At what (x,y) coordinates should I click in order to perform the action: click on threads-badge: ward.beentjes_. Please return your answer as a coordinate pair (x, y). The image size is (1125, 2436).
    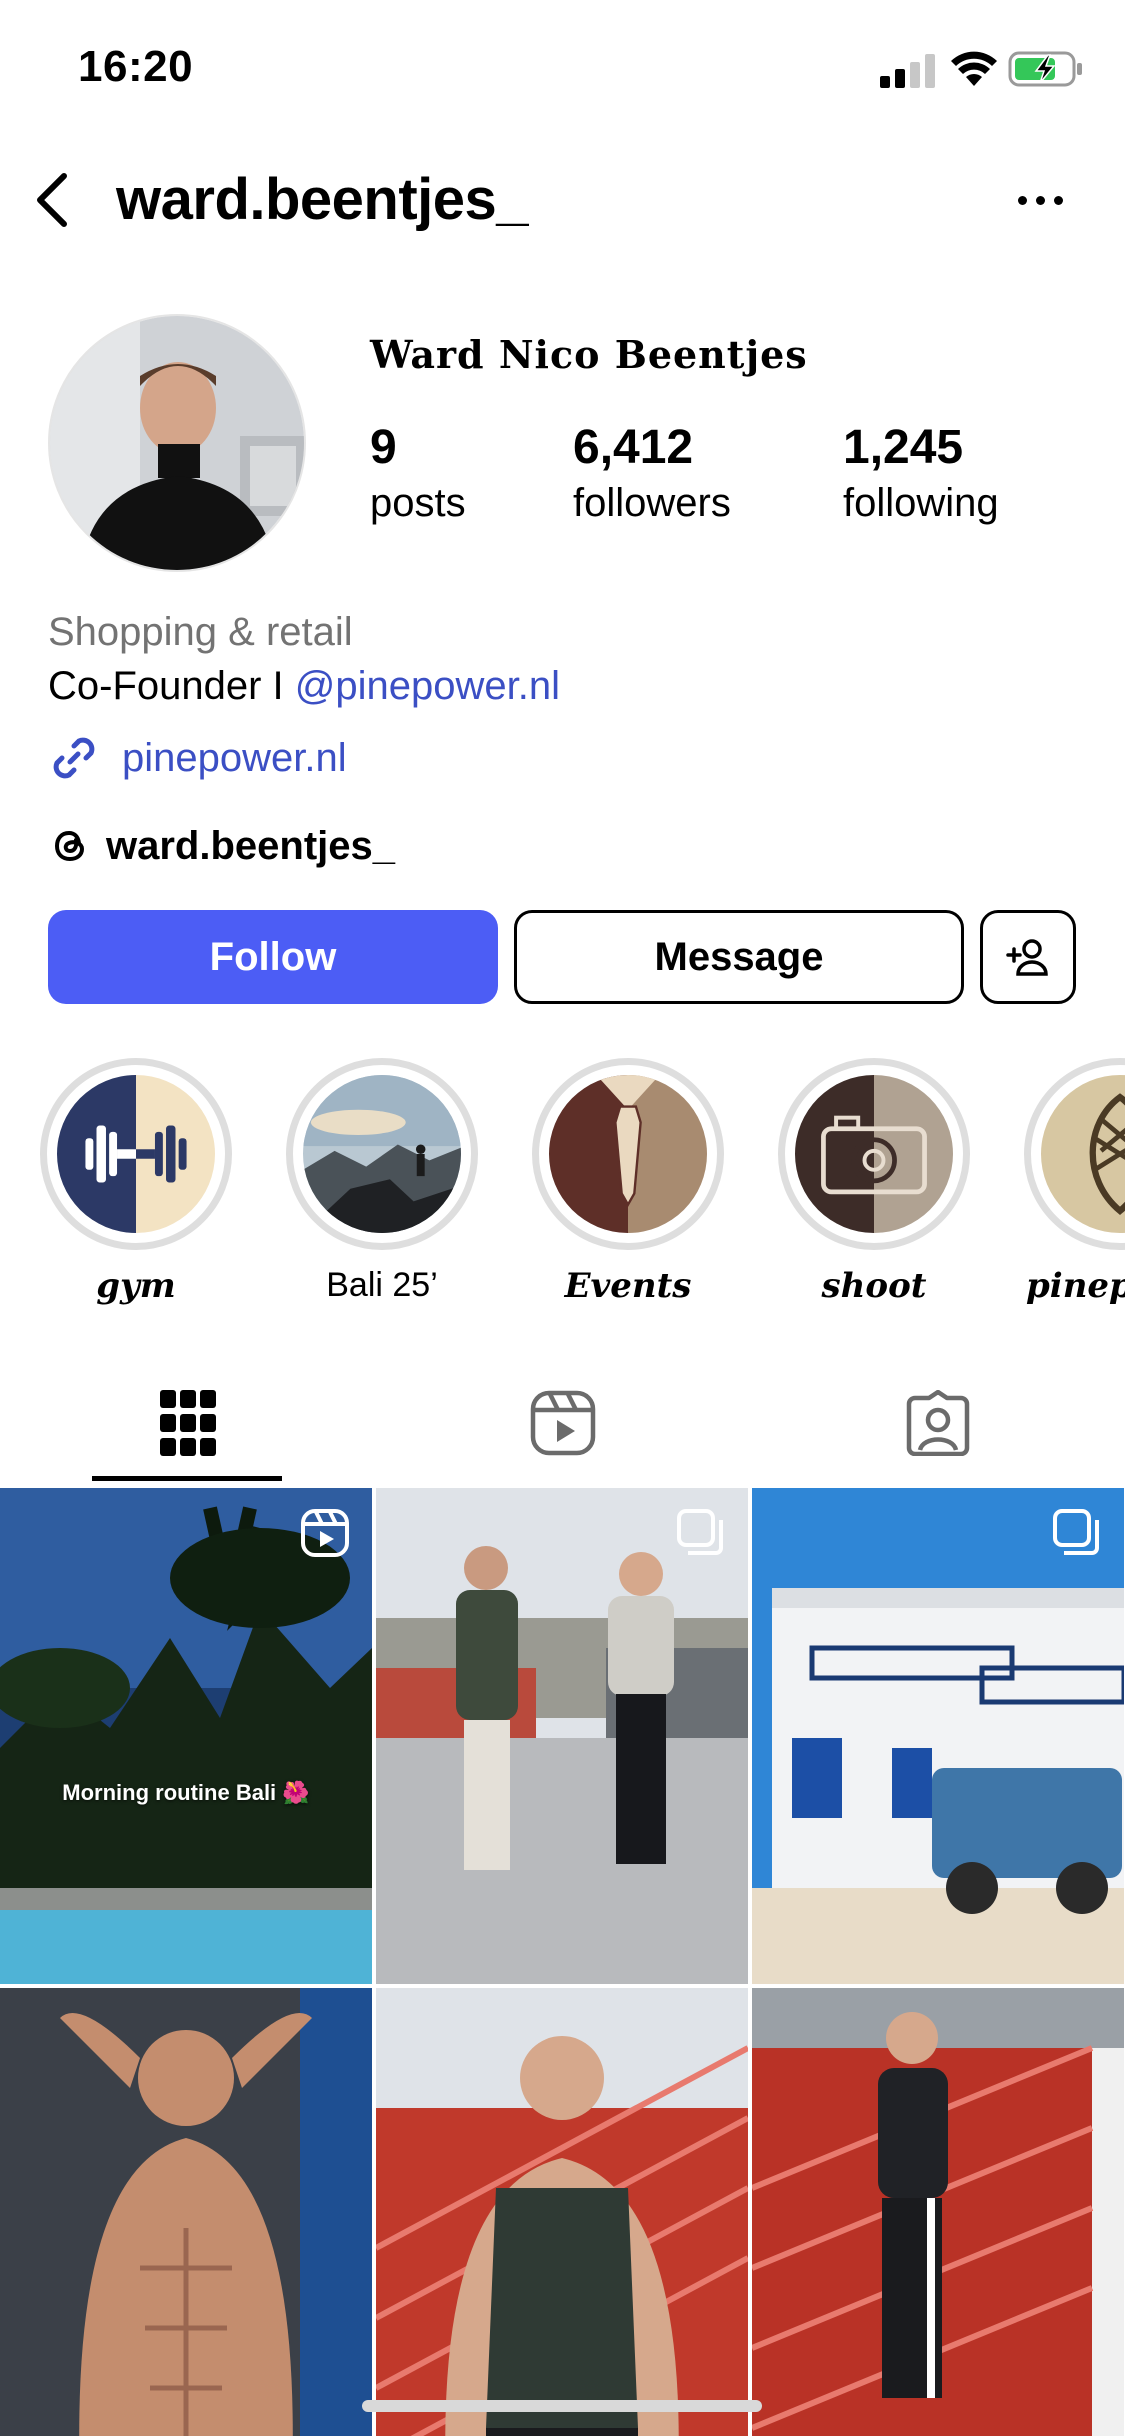
    Looking at the image, I should click on (221, 846).